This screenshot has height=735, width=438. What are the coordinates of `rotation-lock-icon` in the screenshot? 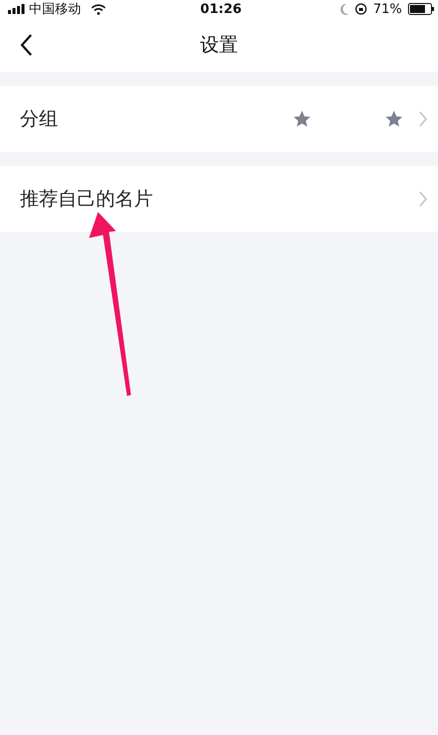 It's located at (361, 9).